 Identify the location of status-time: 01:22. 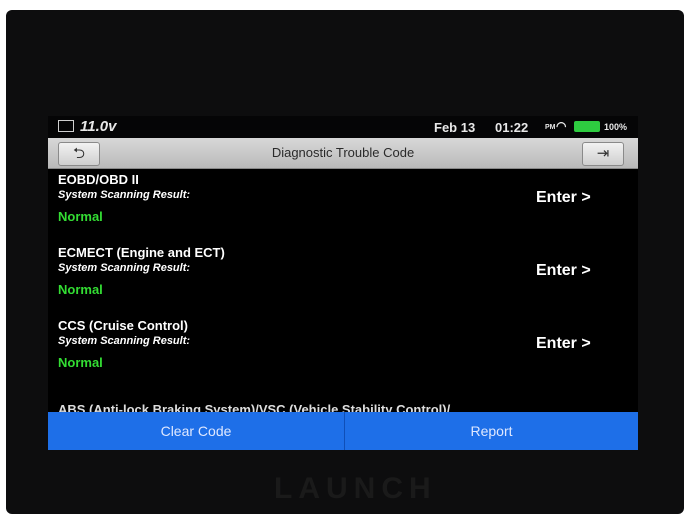
(512, 127).